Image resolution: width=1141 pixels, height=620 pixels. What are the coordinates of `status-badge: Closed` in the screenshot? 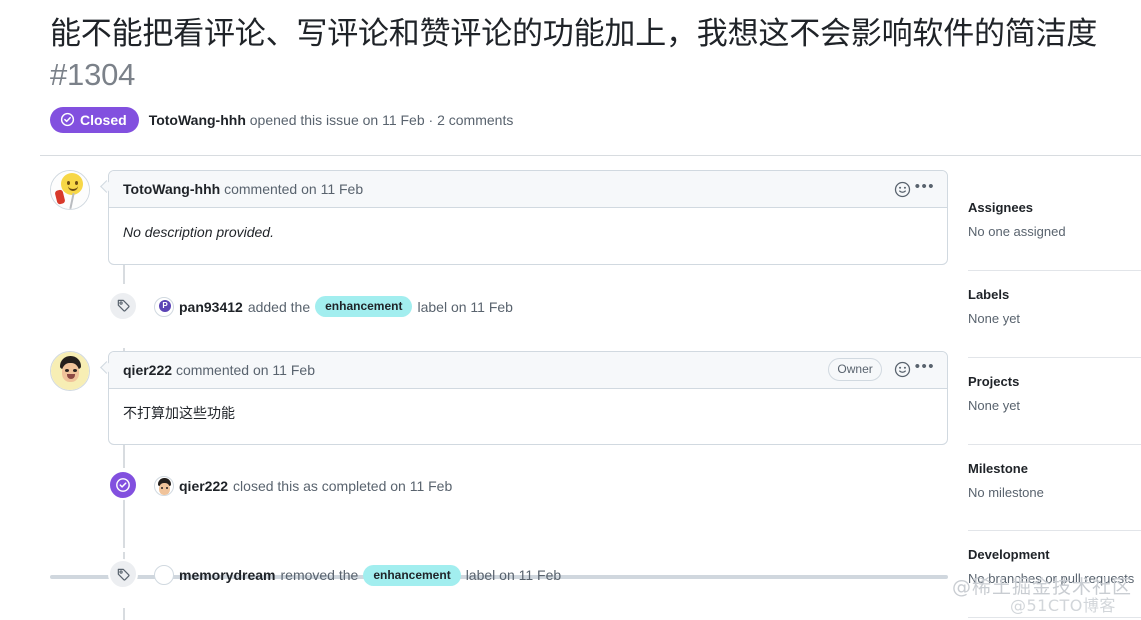 It's located at (94, 119).